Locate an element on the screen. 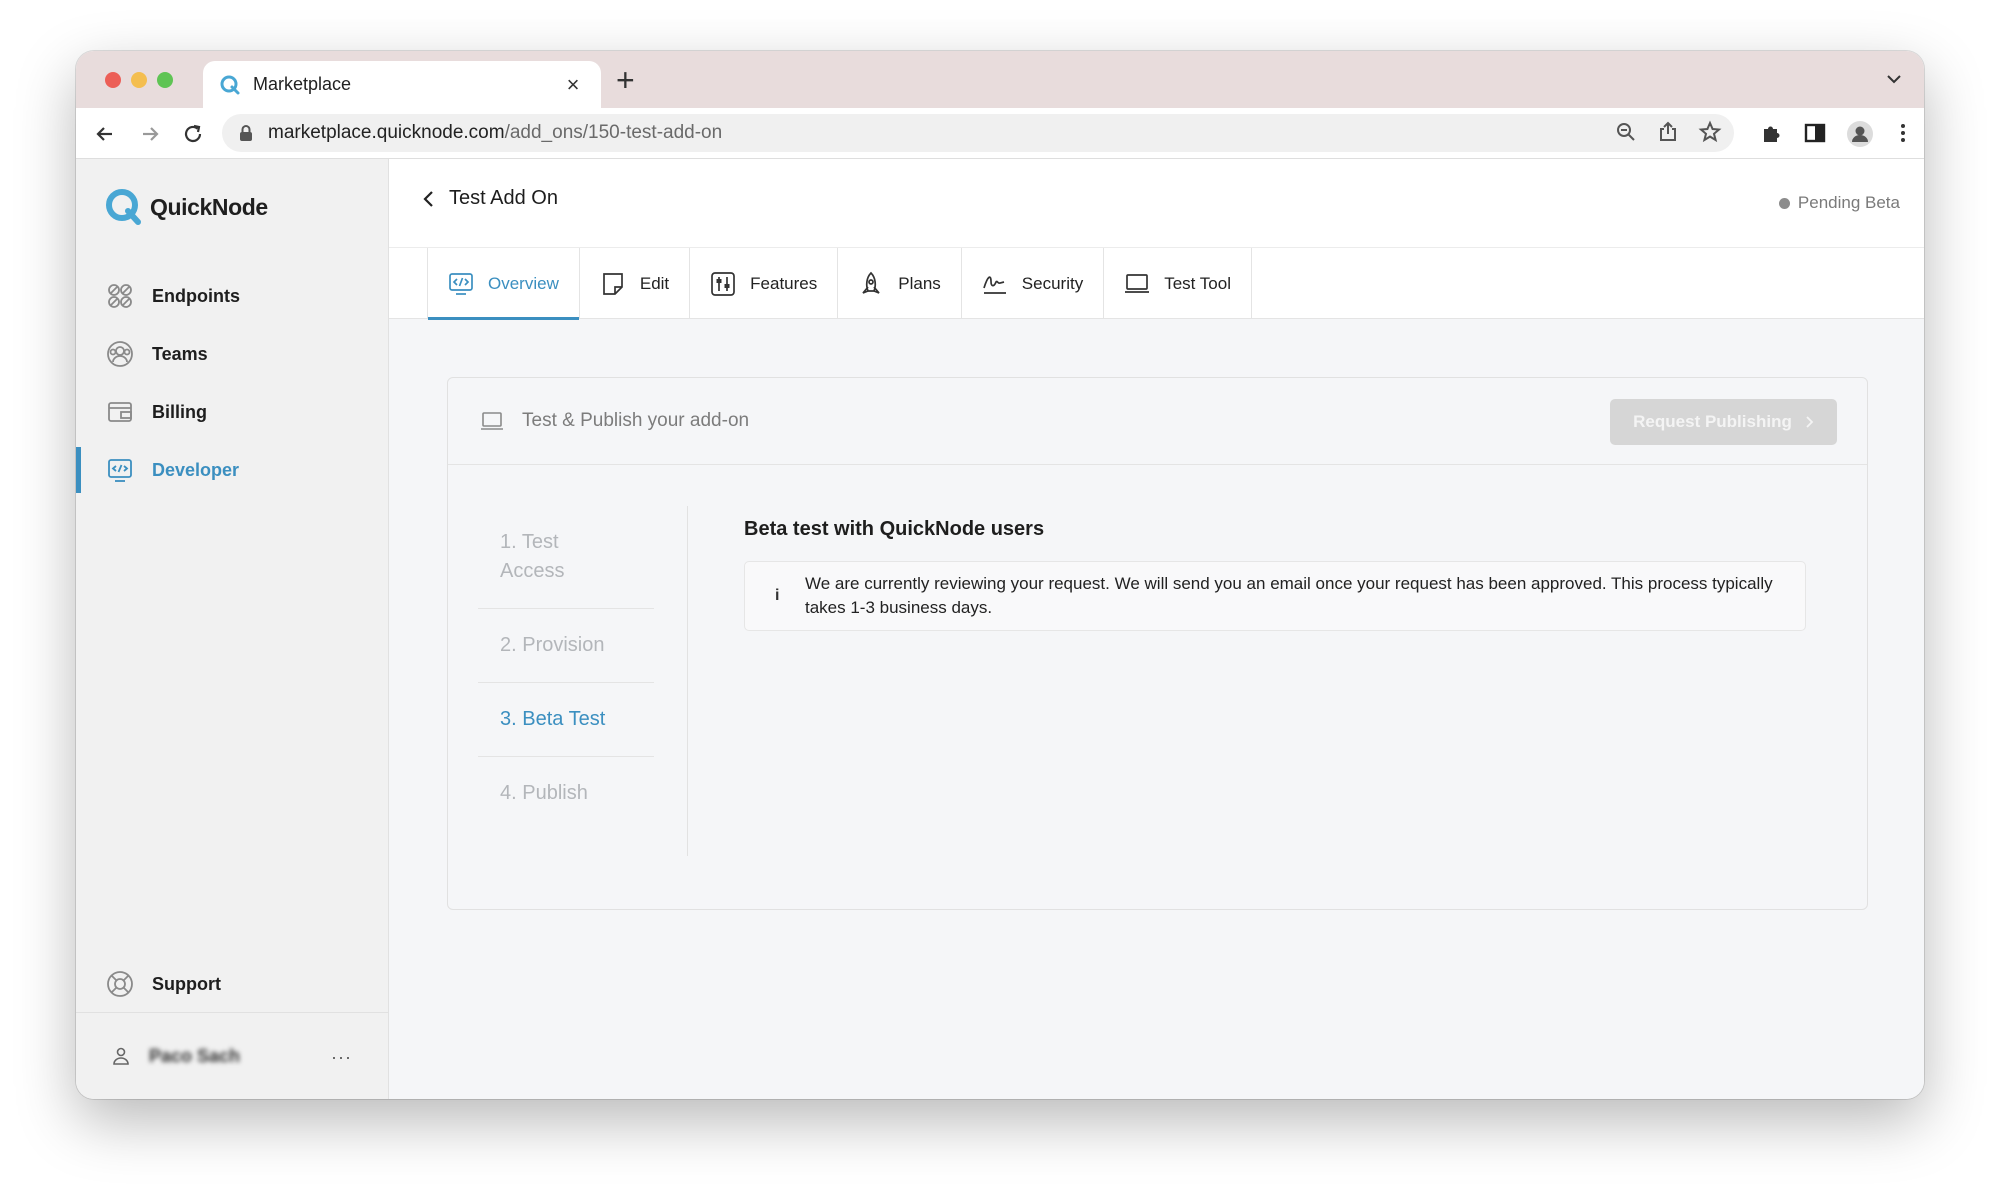 This screenshot has width=2000, height=1200. forward-button is located at coordinates (150, 134).